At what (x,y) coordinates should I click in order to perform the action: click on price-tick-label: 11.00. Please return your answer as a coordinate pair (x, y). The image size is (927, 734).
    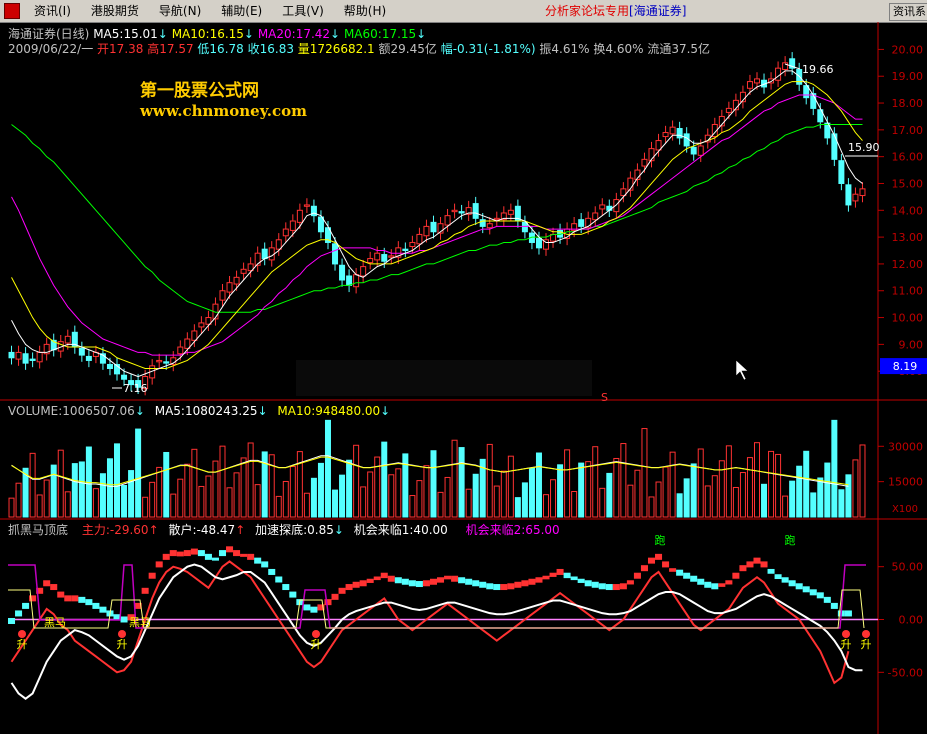
    Looking at the image, I should click on (908, 291).